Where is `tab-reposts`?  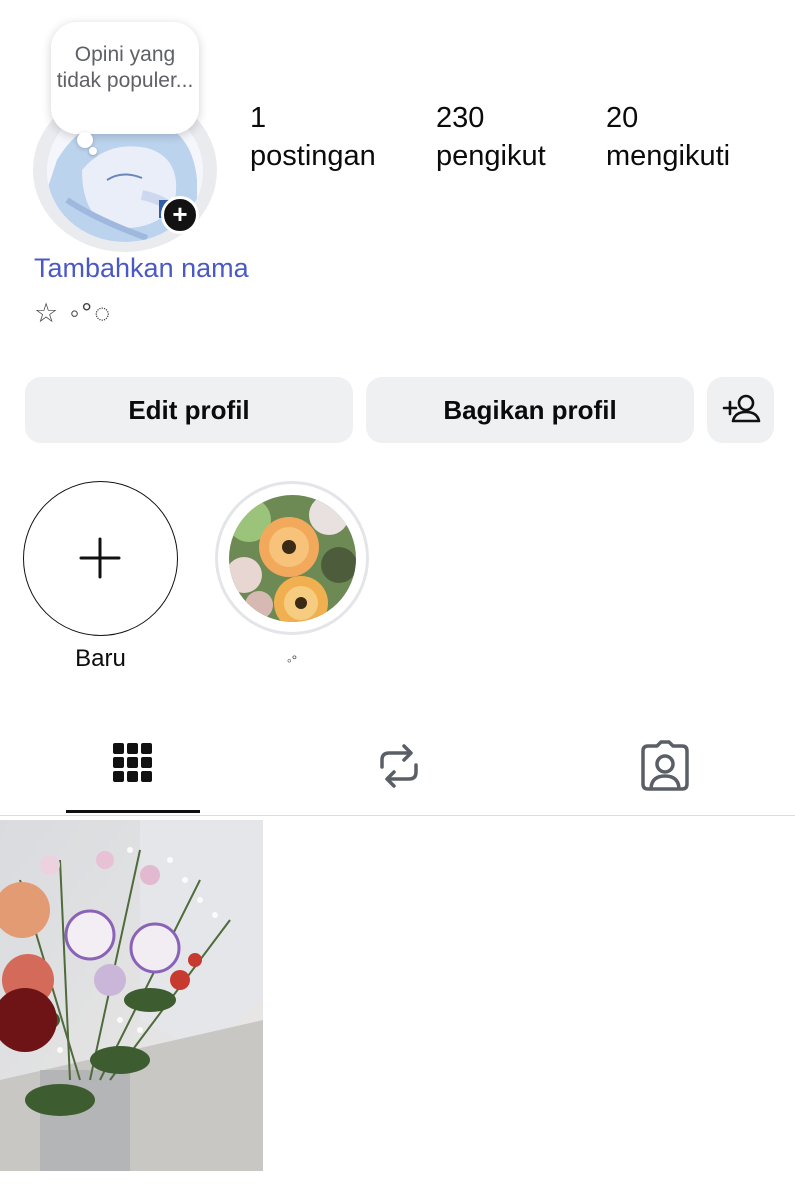
tab-reposts is located at coordinates (399, 766).